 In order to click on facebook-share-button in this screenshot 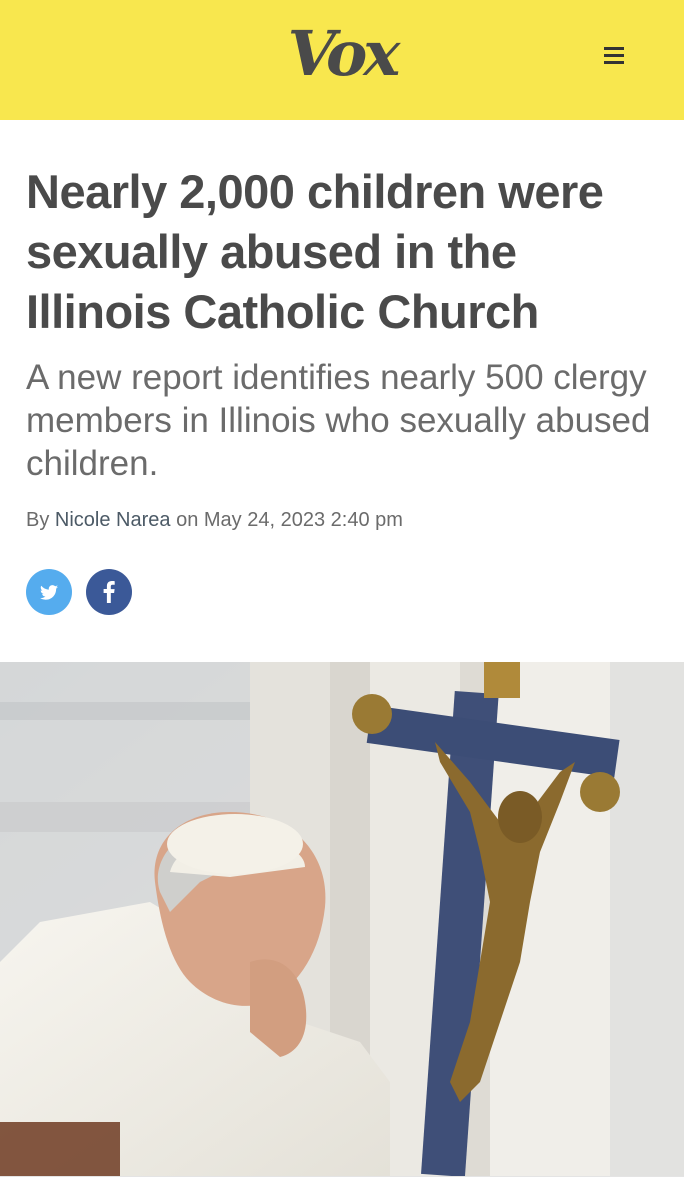, I will do `click(109, 592)`.